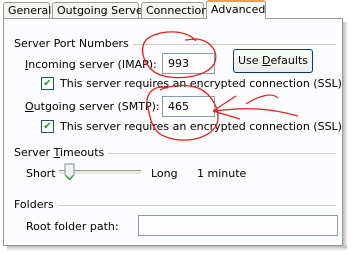 The image size is (351, 255). Describe the element at coordinates (255, 107) in the screenshot. I see `annotation-arrow` at that location.